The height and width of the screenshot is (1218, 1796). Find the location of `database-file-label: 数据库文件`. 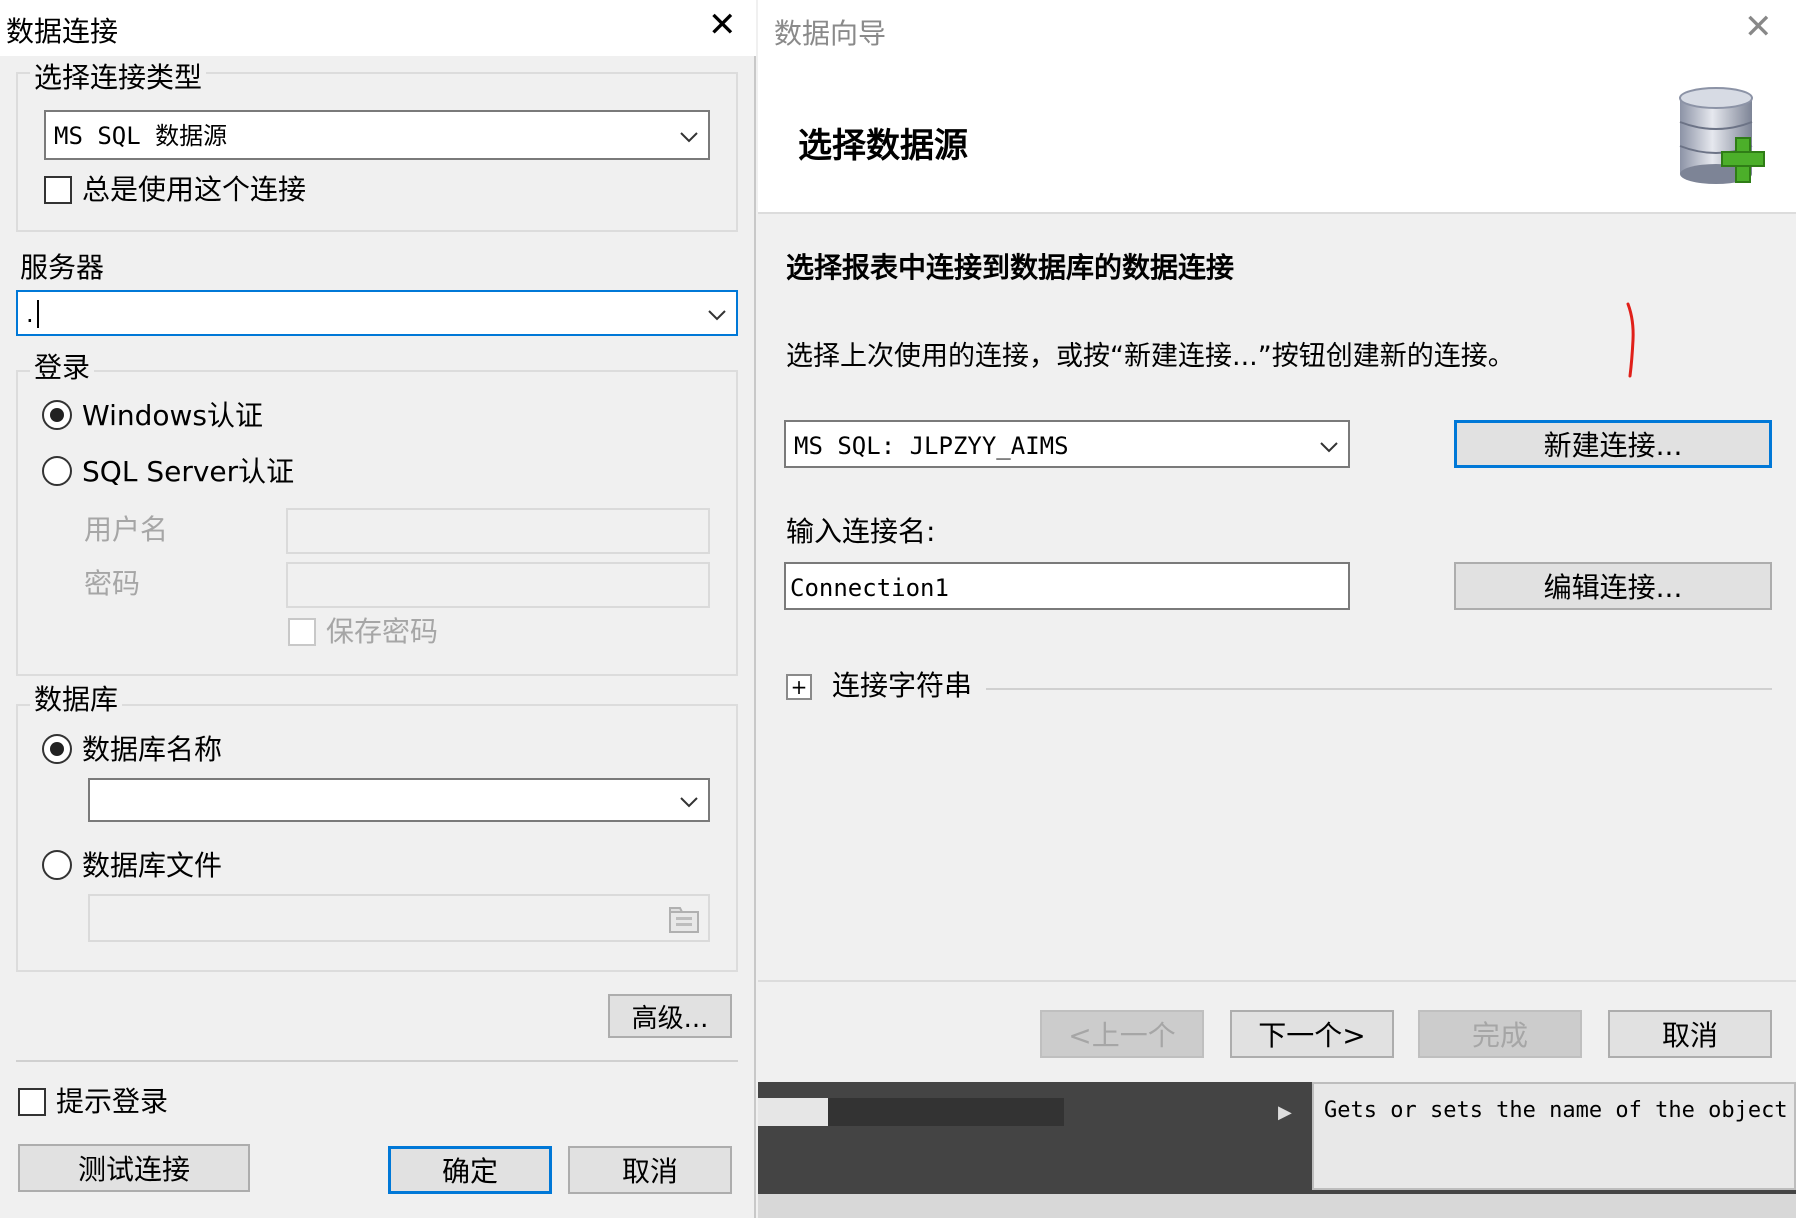

database-file-label: 数据库文件 is located at coordinates (152, 865).